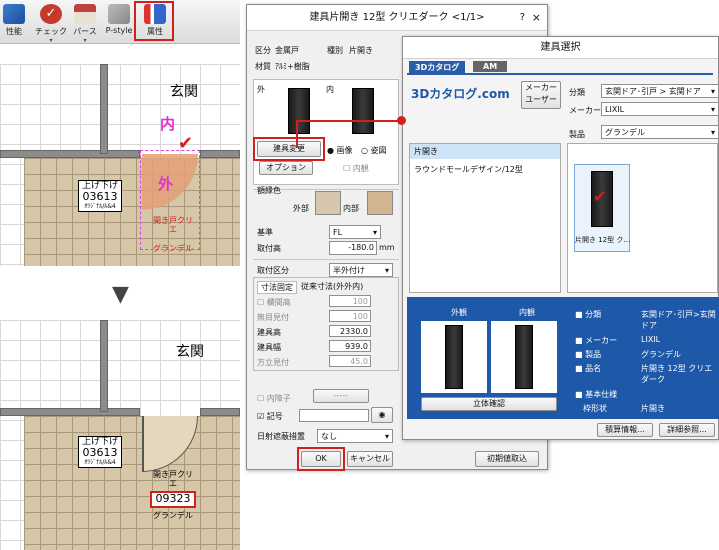 Image resolution: width=719 pixels, height=550 pixels. What do you see at coordinates (485, 218) in the screenshot?
I see `type-list: 片開き ラウンドモールデザイン/12型` at bounding box center [485, 218].